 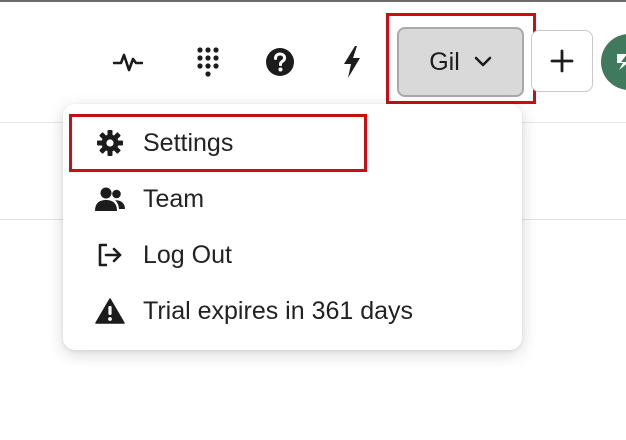 I want to click on chevron-down-icon, so click(x=483, y=61).